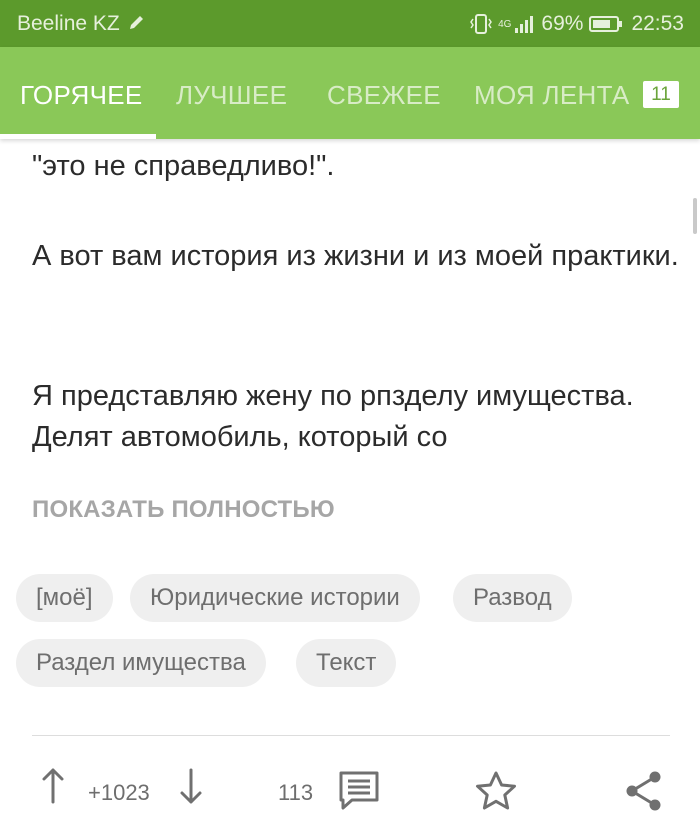 The width and height of the screenshot is (700, 824). I want to click on vibrate-icon, so click(481, 24).